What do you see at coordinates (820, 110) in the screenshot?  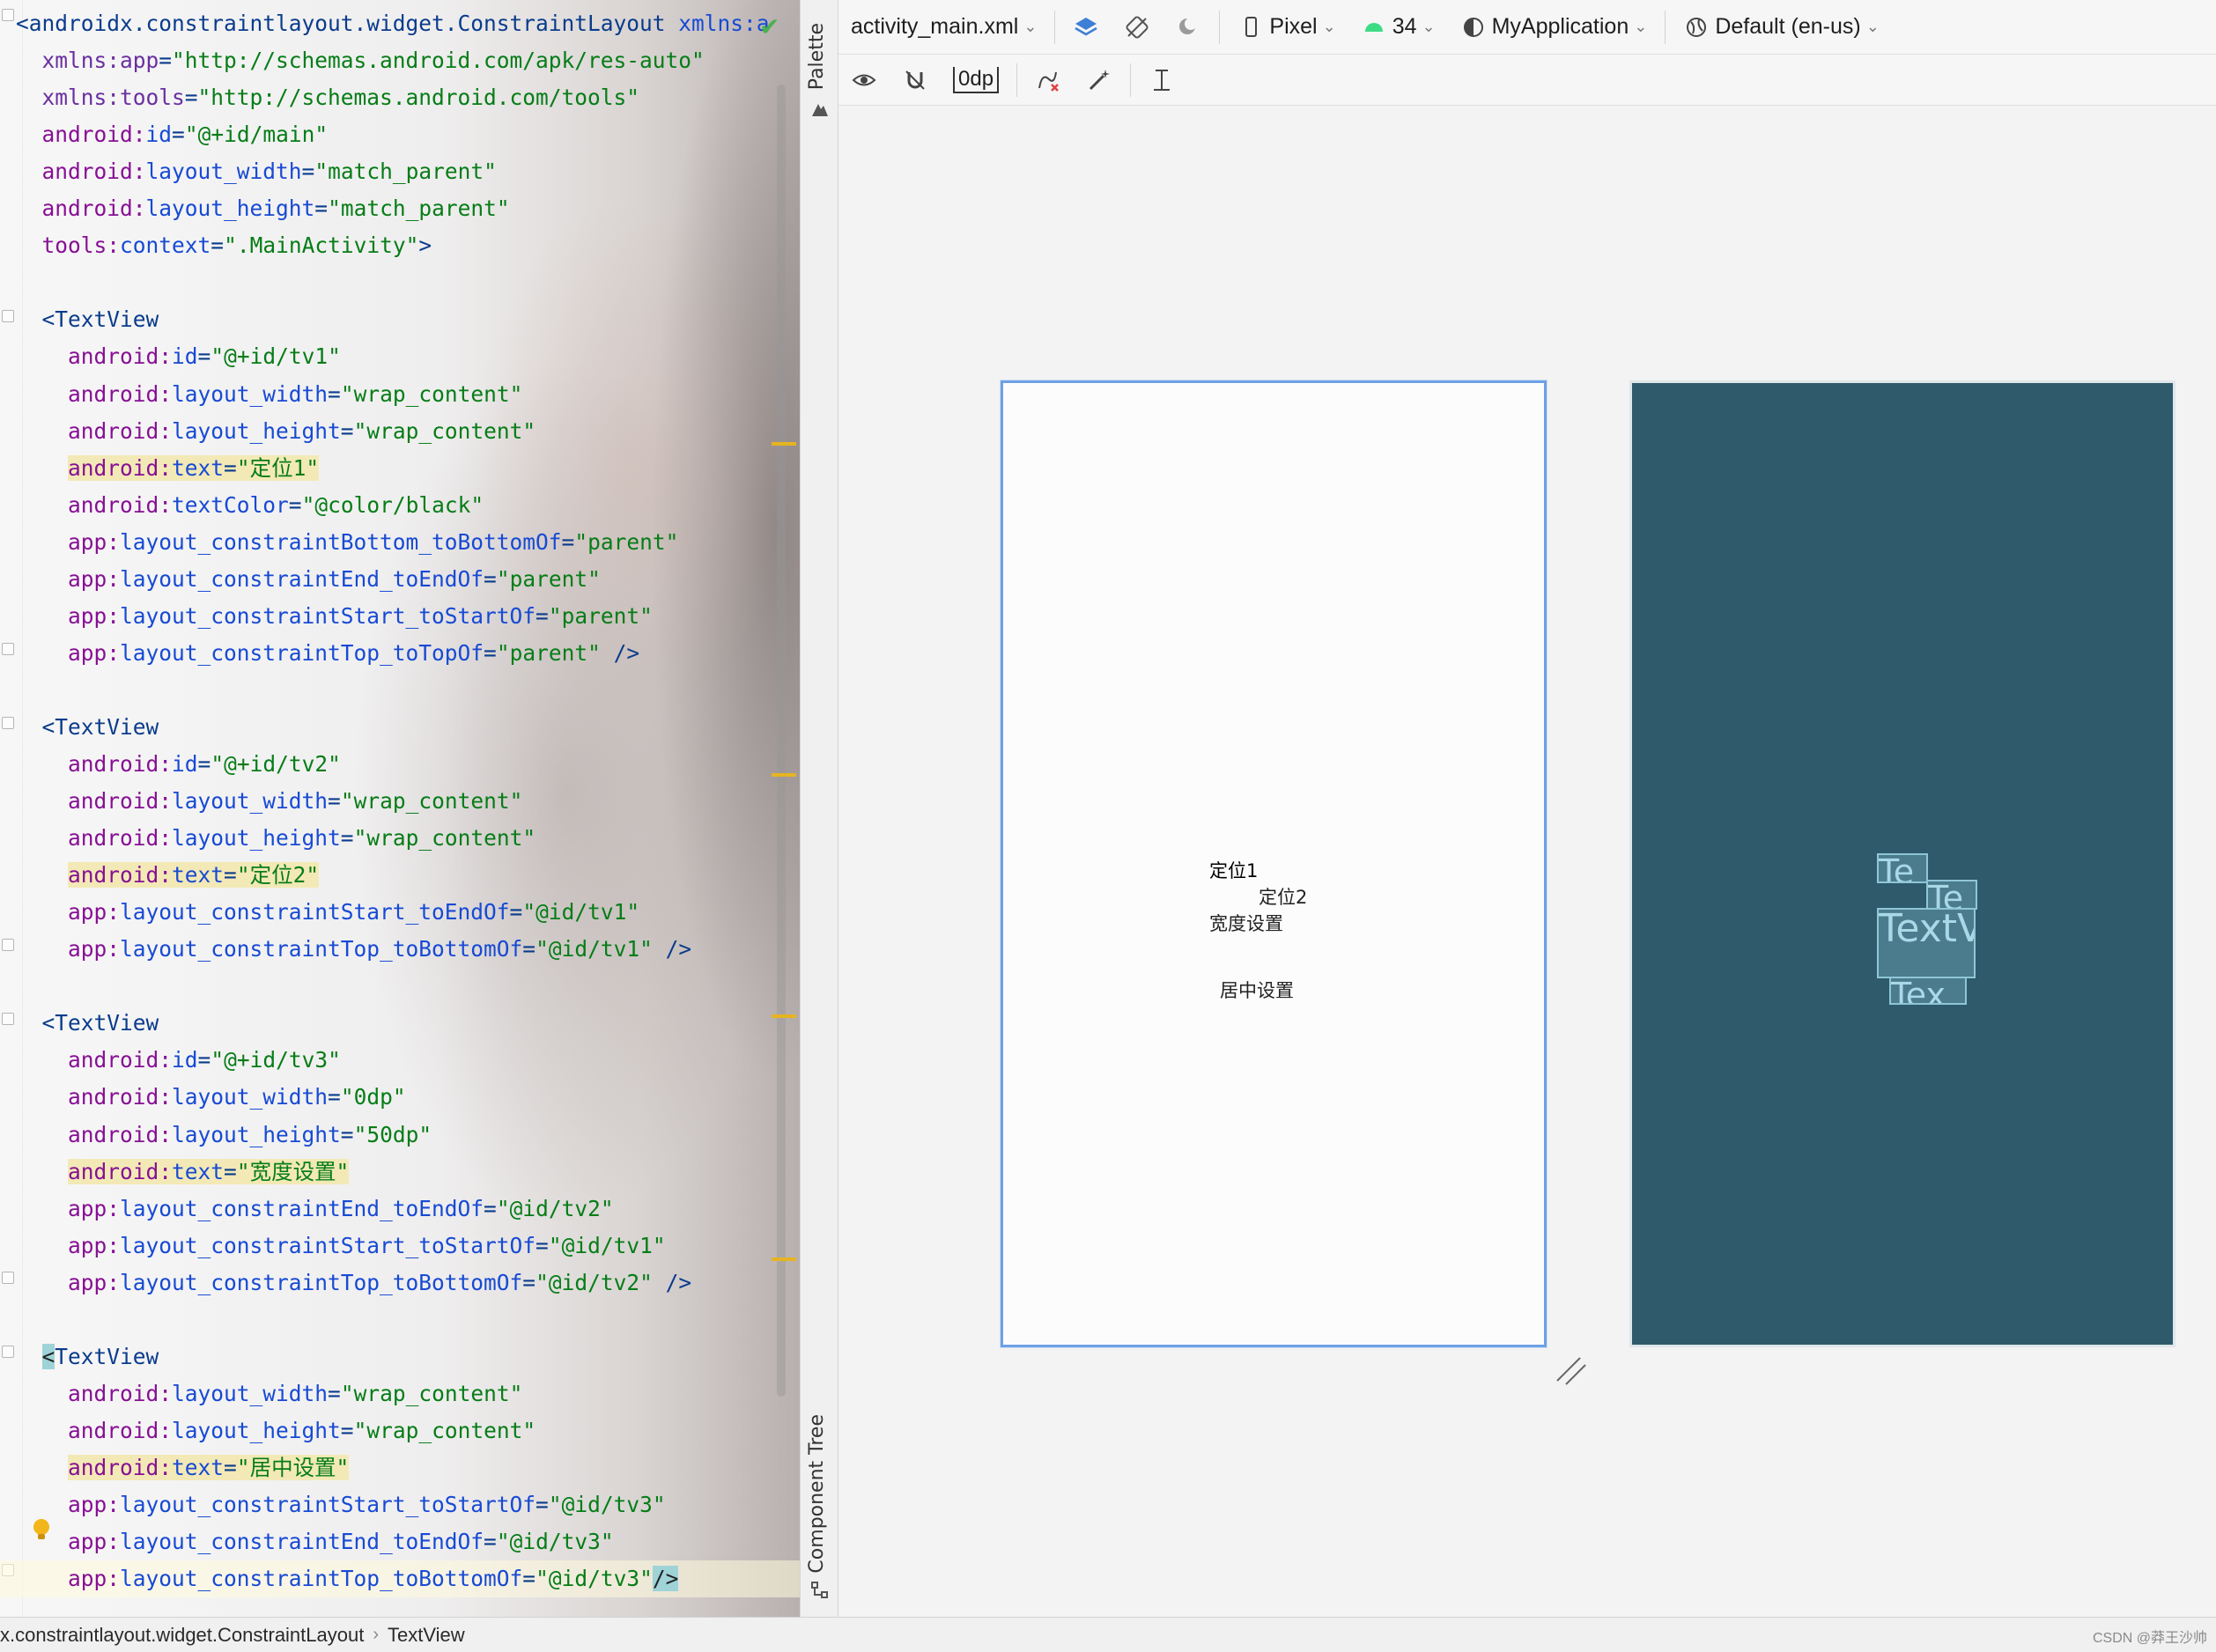 I see `palette-icon` at bounding box center [820, 110].